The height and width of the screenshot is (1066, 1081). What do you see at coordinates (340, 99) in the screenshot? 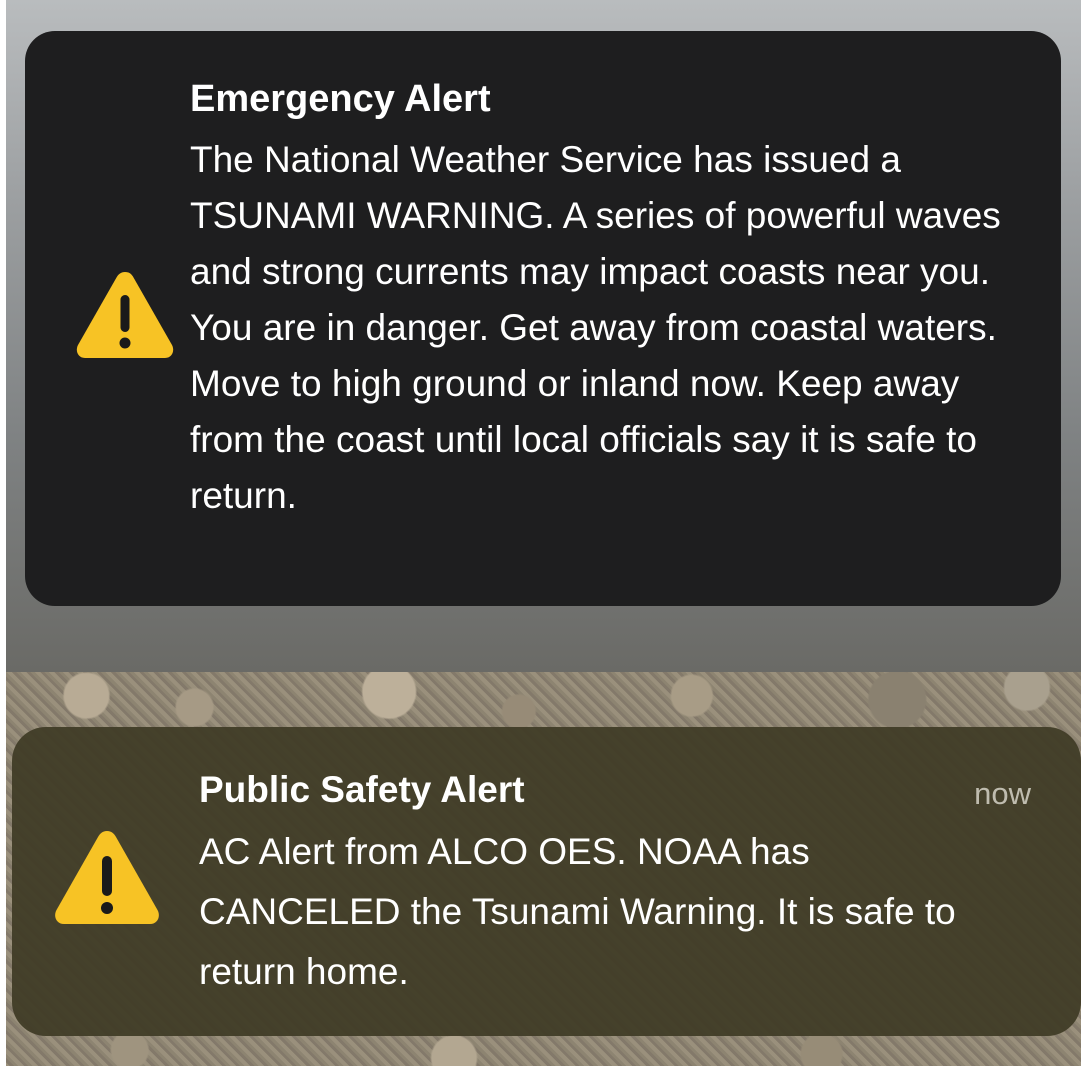
I see `alert-title: Emergency Alert` at bounding box center [340, 99].